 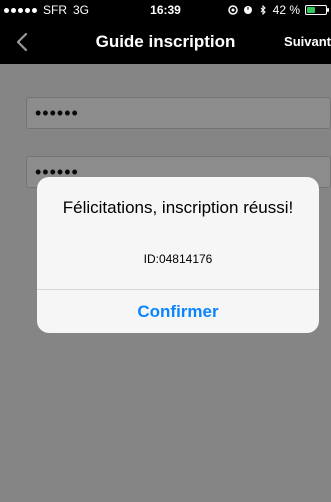 What do you see at coordinates (247, 10) in the screenshot?
I see `alarm-icon` at bounding box center [247, 10].